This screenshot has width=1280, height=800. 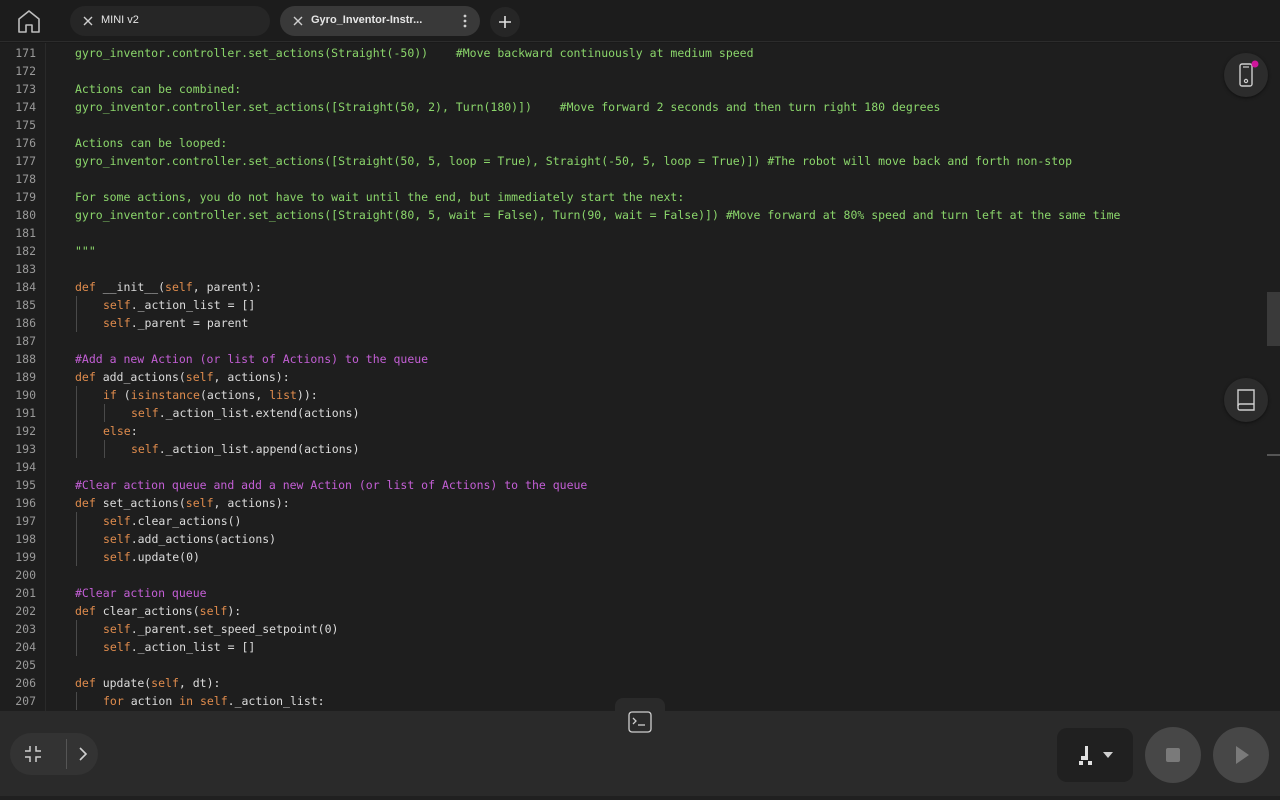 What do you see at coordinates (633, 611) in the screenshot?
I see `code-line: 202 def clear_actions(self):` at bounding box center [633, 611].